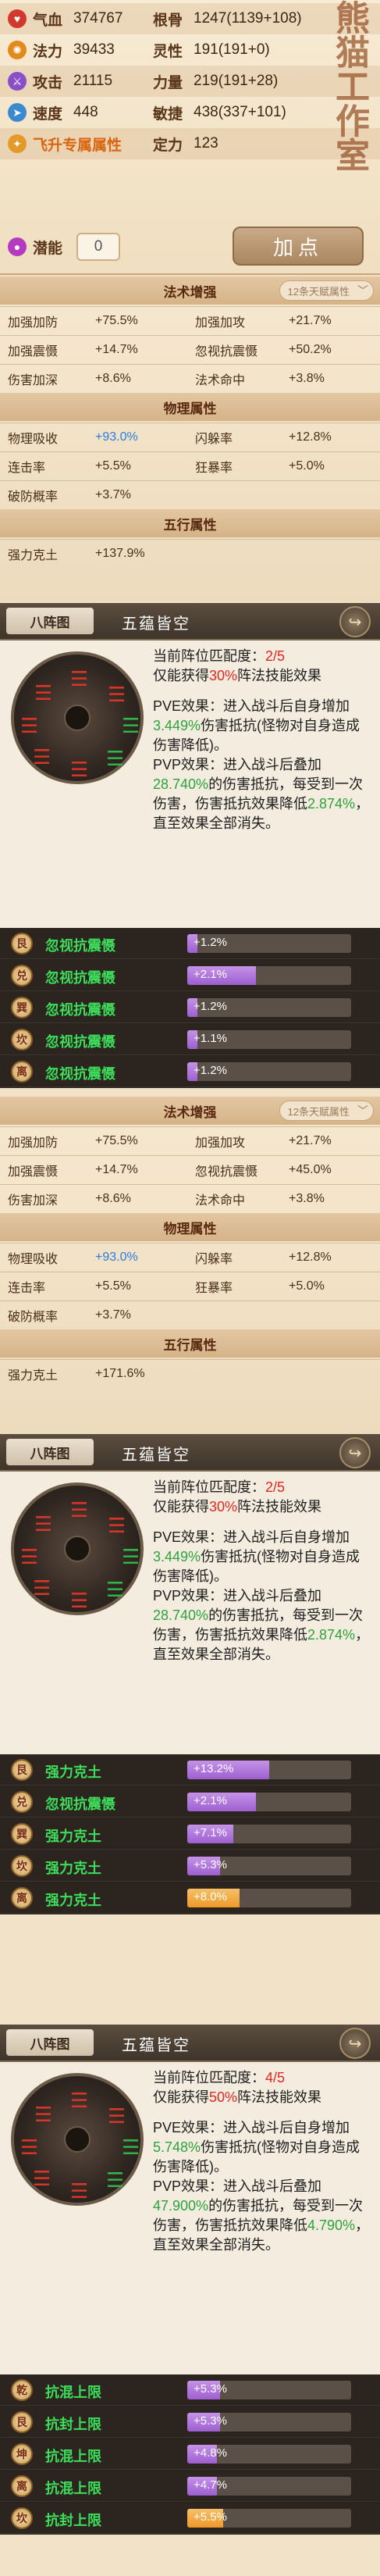 This screenshot has height=2576, width=380. Describe the element at coordinates (190, 1140) in the screenshot. I see `attribute-row: 加强加防 +75.5% 加强加攻 +21.7%` at that location.